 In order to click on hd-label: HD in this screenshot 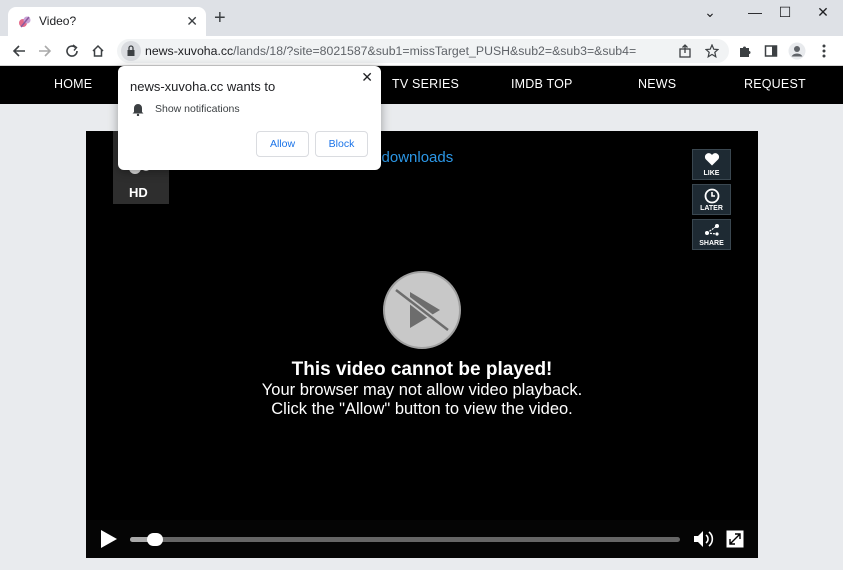, I will do `click(138, 192)`.